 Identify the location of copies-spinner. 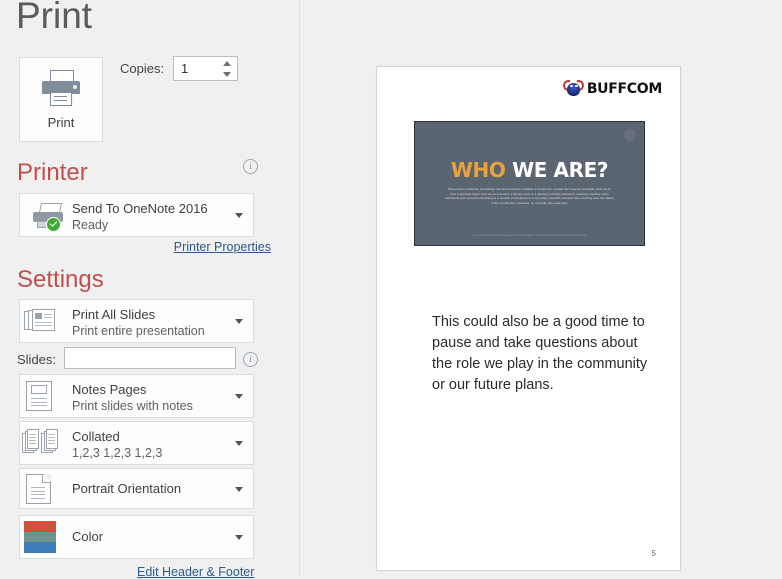
(227, 69).